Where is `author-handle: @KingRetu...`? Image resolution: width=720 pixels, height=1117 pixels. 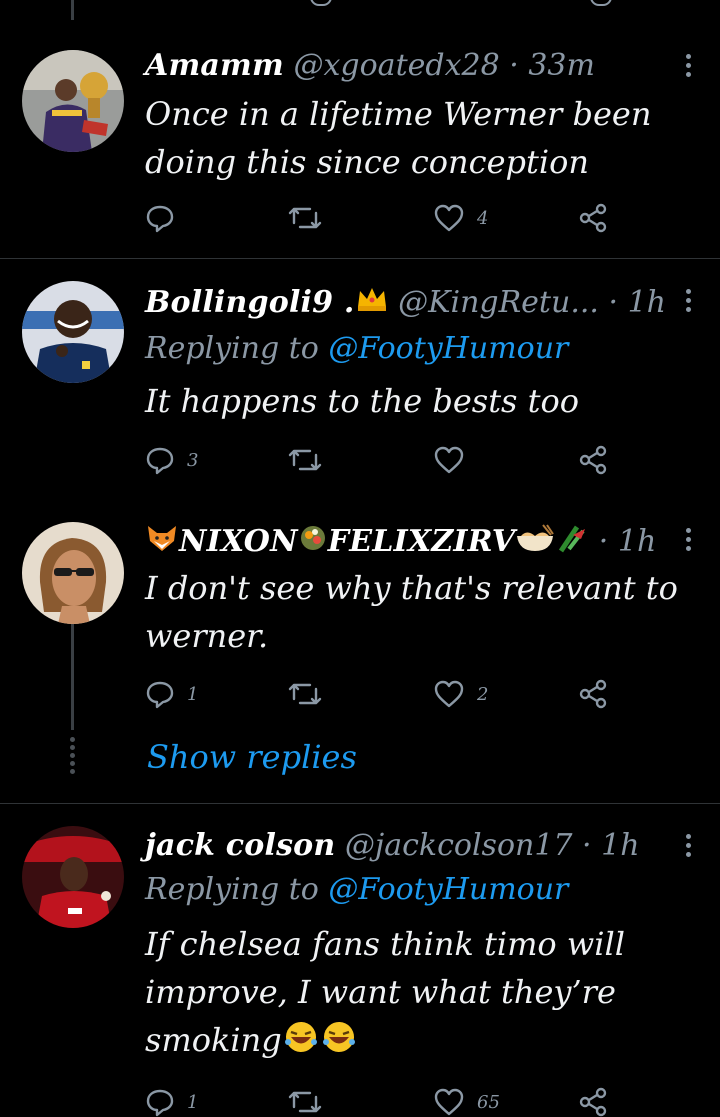
author-handle: @KingRetu... is located at coordinates (498, 302).